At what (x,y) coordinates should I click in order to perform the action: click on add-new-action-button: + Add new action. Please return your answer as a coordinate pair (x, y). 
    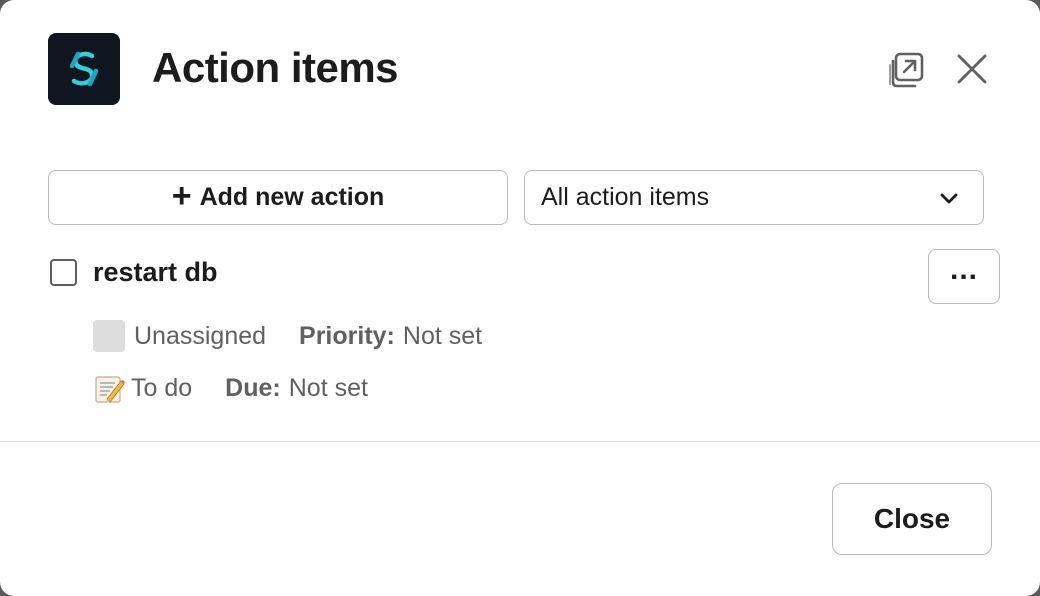
    Looking at the image, I should click on (278, 197).